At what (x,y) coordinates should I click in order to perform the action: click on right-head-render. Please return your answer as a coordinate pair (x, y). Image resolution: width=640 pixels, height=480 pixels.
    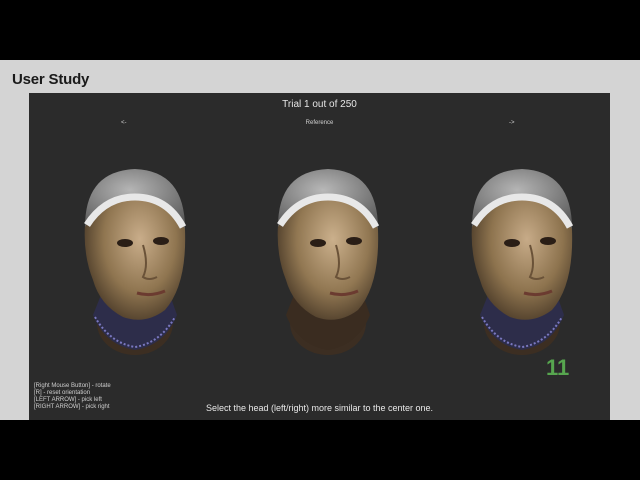
    Looking at the image, I should click on (517, 260).